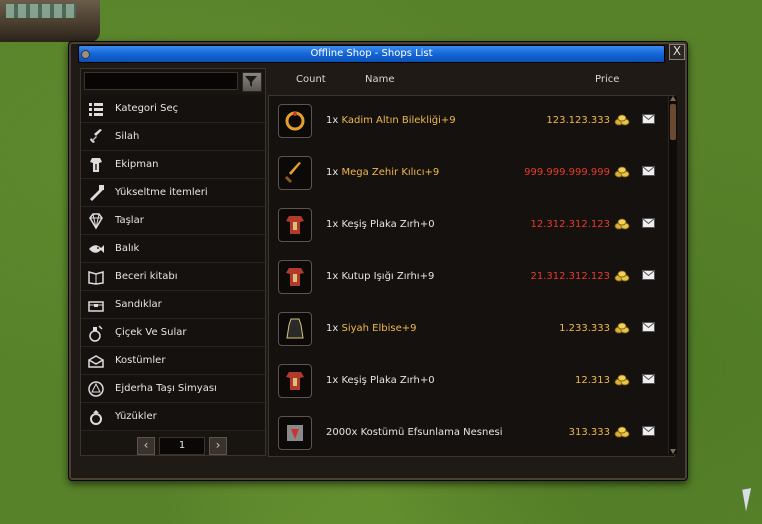 The width and height of the screenshot is (762, 524). What do you see at coordinates (136, 416) in the screenshot?
I see `category-label: Yüzükler` at bounding box center [136, 416].